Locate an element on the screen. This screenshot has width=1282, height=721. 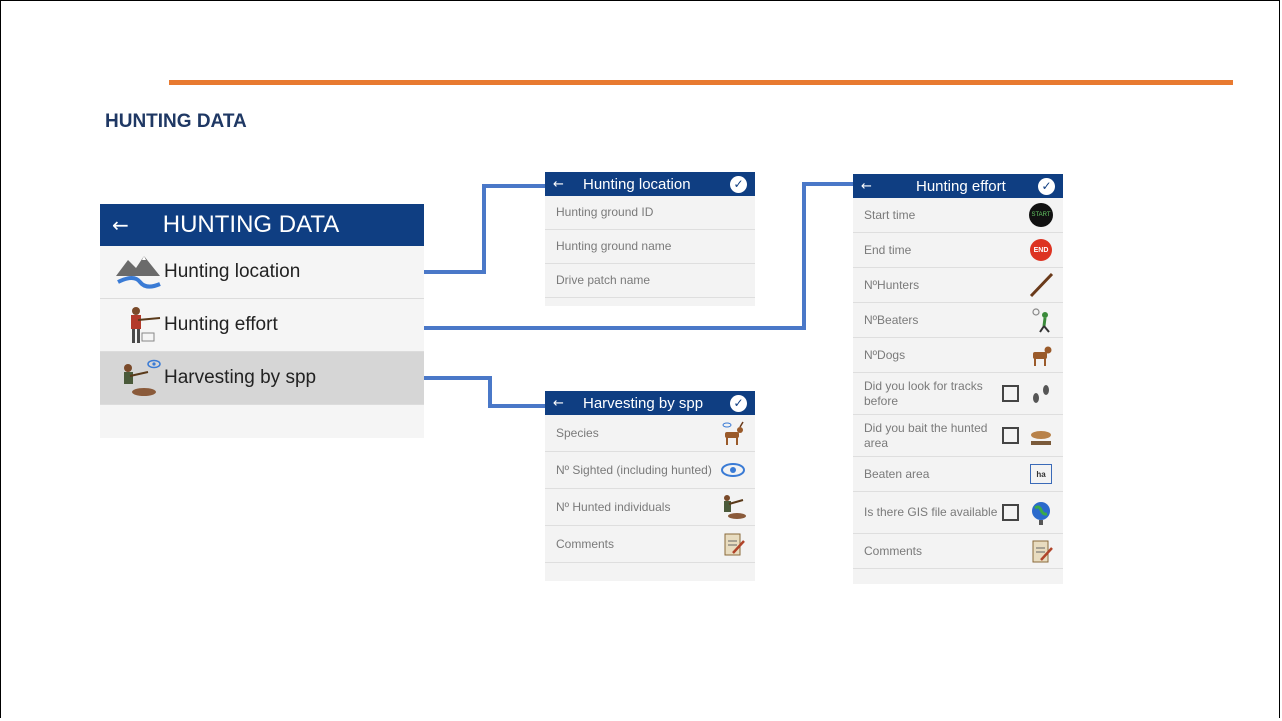
field-label: Is there GIS file available is located at coordinates (931, 512).